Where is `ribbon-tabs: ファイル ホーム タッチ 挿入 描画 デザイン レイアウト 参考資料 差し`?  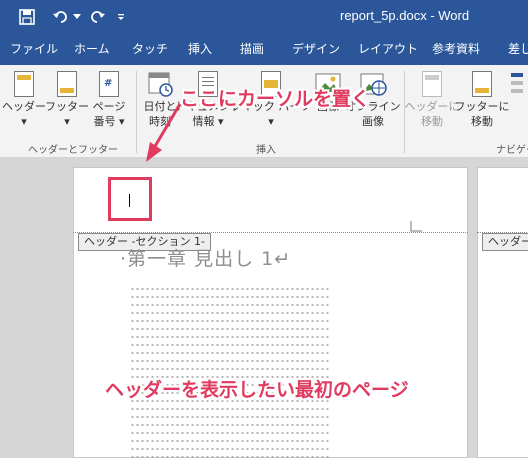
ribbon-tabs: ファイル ホーム タッチ 挿入 描画 デザイン レイアウト 参考資料 差し is located at coordinates (264, 49).